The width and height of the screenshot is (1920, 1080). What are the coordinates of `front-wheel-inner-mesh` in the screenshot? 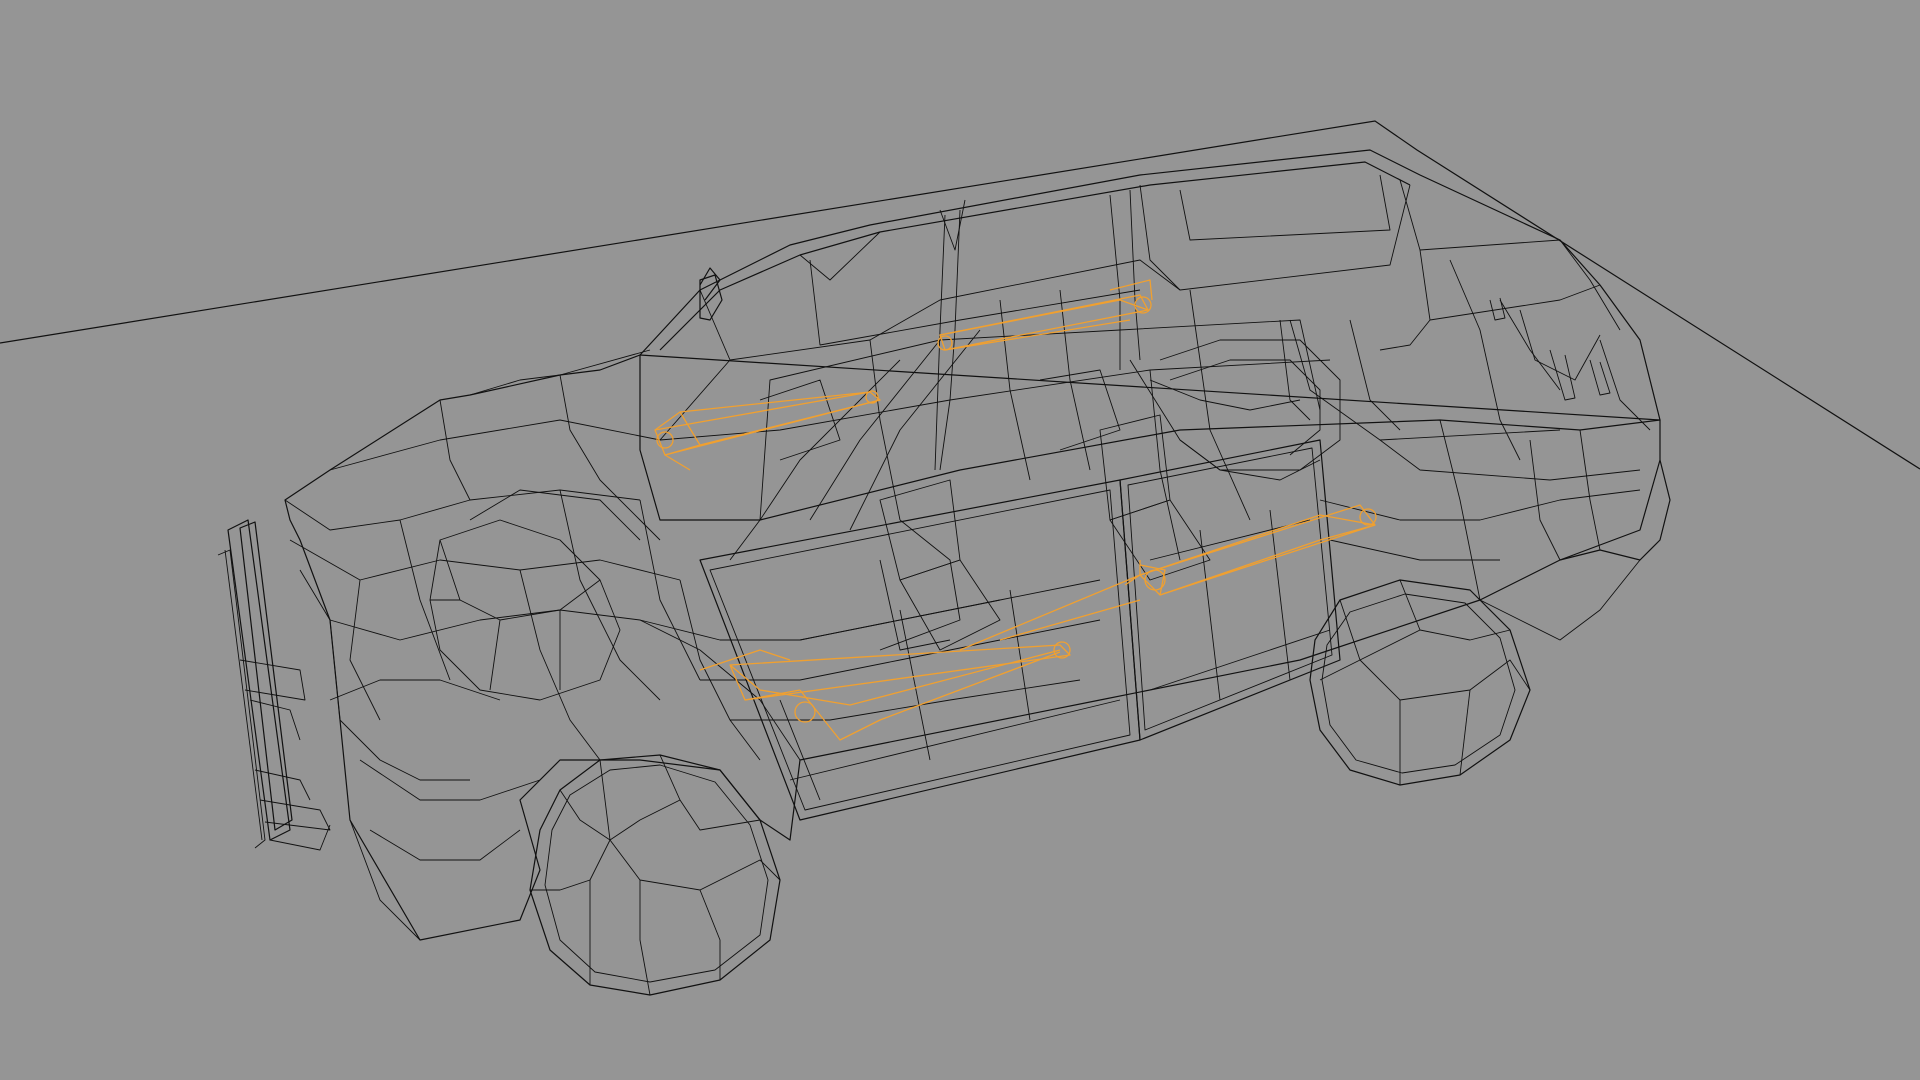 It's located at (535, 595).